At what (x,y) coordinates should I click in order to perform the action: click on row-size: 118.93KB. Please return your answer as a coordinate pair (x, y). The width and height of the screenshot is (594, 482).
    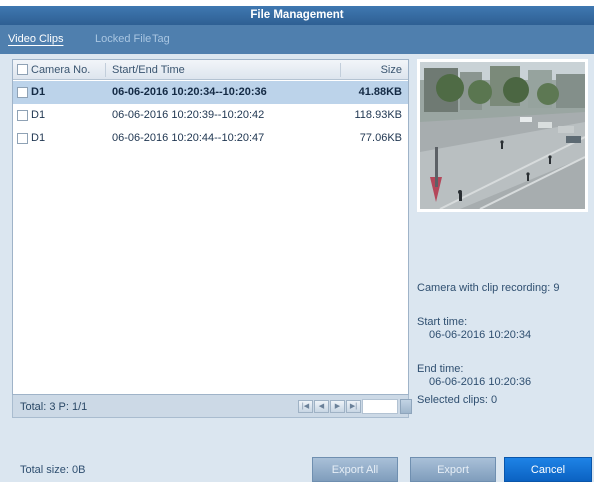
    Looking at the image, I should click on (378, 115).